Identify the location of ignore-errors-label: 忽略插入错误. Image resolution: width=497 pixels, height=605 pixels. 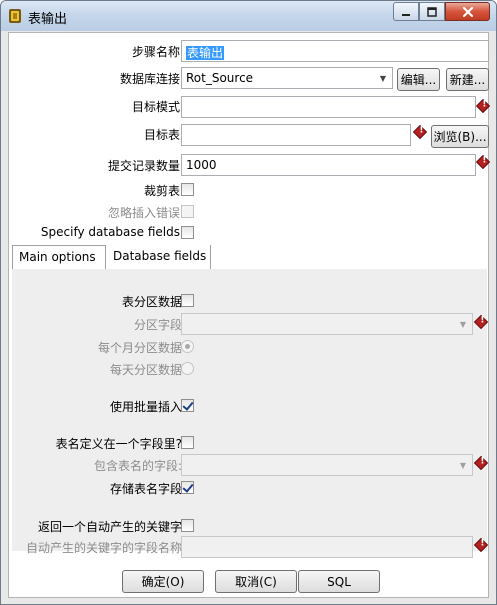
(143, 213).